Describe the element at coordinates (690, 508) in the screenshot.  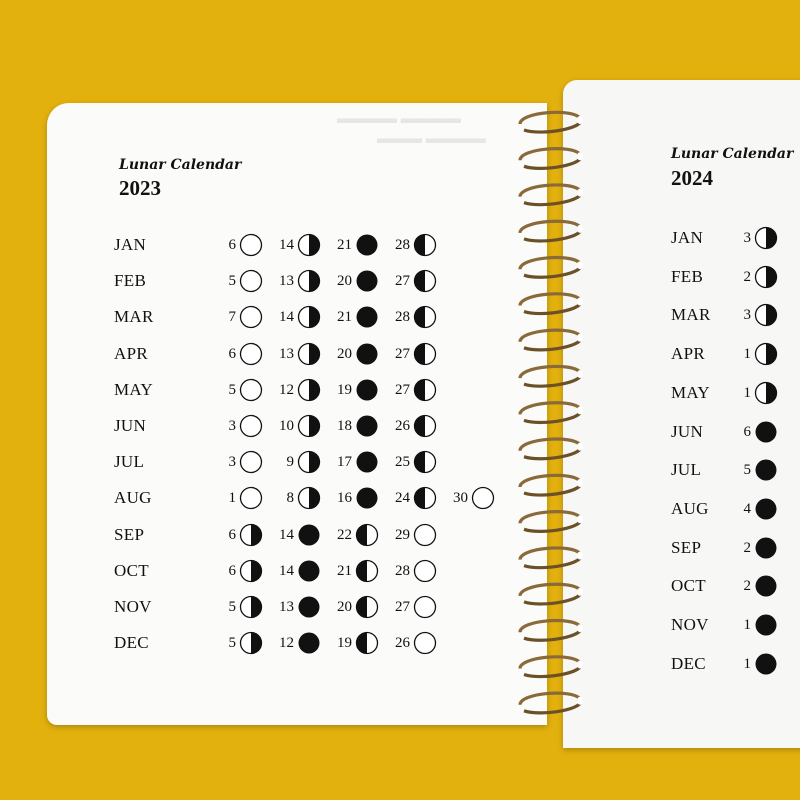
I see `month-label: AUG` at that location.